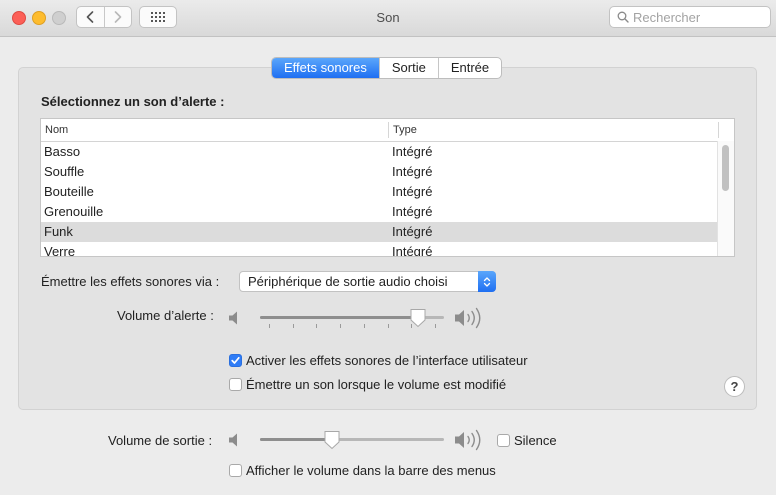 Image resolution: width=776 pixels, height=495 pixels. I want to click on output-device-popup: Périphérique de sortie audio choisi, so click(367, 281).